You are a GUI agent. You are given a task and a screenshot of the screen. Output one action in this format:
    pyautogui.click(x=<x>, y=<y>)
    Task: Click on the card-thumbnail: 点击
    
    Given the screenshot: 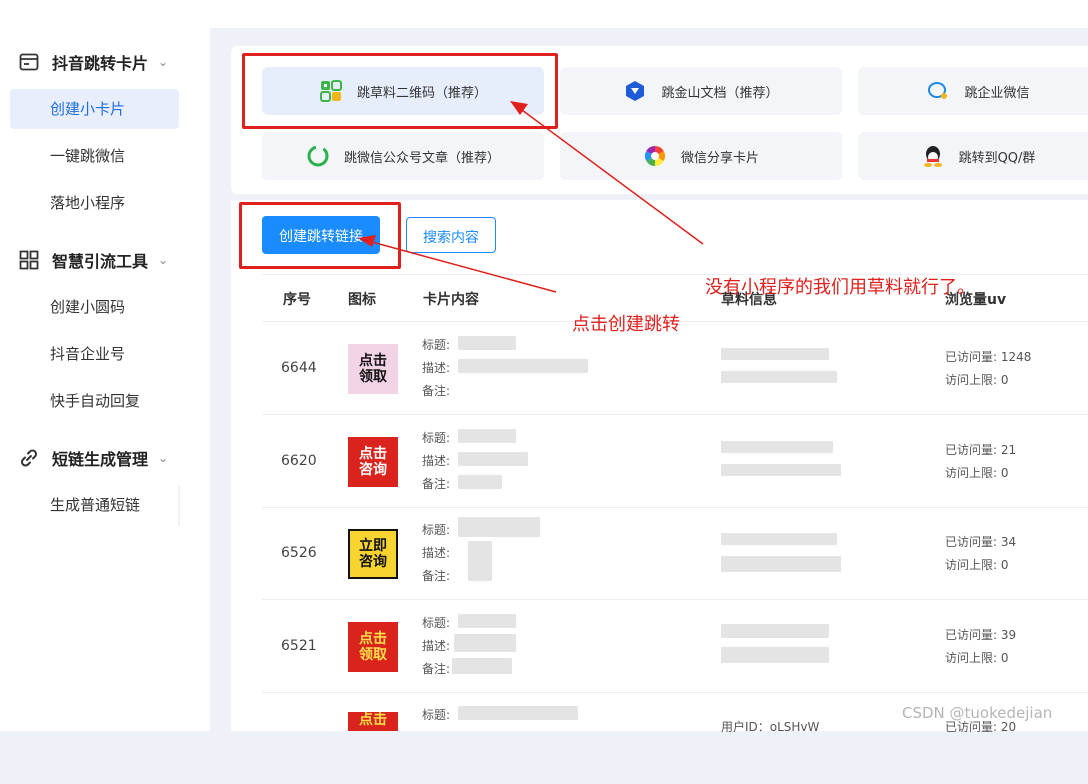 What is the action you would take?
    pyautogui.click(x=373, y=721)
    